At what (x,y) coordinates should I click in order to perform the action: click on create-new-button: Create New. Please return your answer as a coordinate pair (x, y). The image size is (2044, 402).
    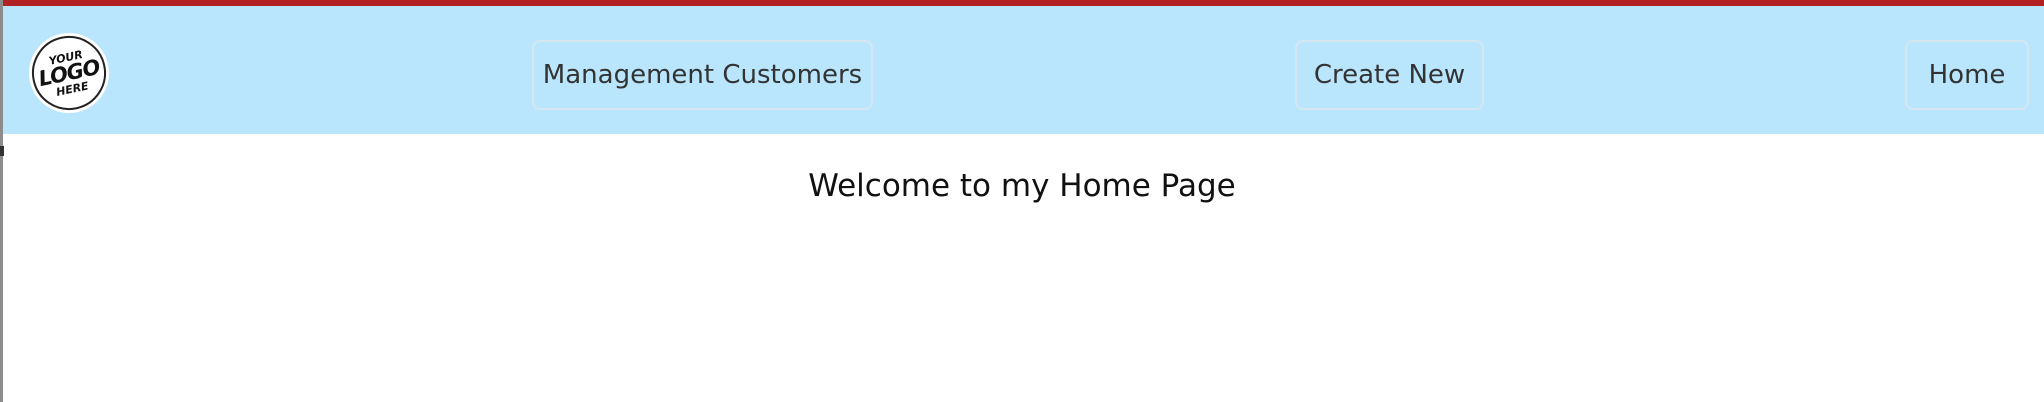
    Looking at the image, I should click on (1389, 75).